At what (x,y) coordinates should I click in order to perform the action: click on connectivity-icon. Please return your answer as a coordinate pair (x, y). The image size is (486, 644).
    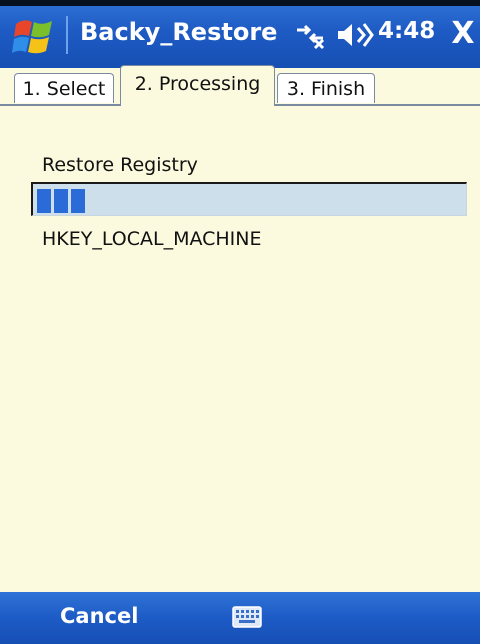
    Looking at the image, I should click on (310, 35).